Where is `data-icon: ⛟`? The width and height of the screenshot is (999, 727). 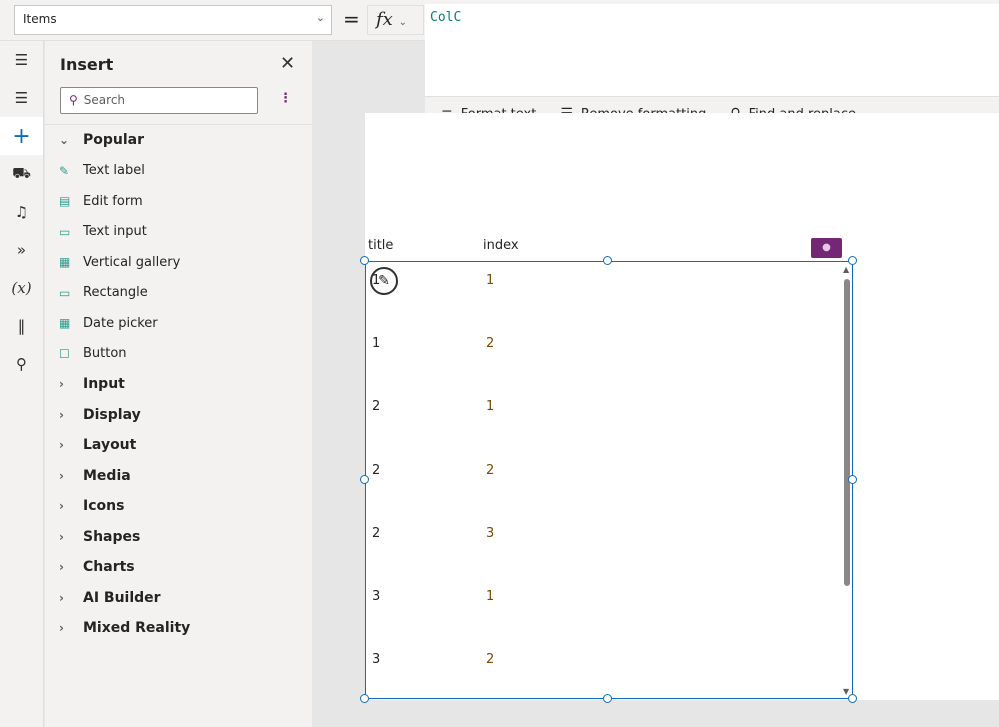
data-icon: ⛟ is located at coordinates (21, 174).